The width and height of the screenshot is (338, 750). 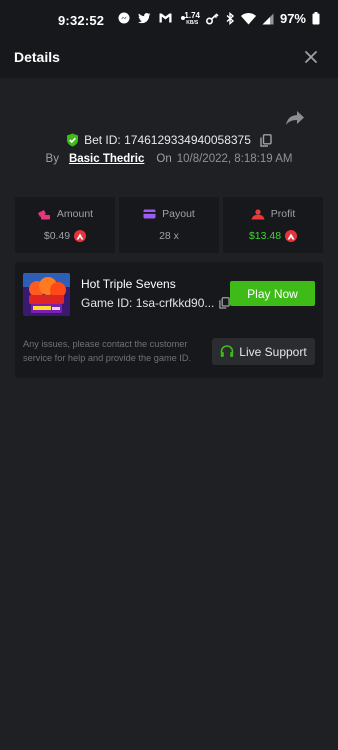 I want to click on stat-profit-value-row: $13.48, so click(x=273, y=236).